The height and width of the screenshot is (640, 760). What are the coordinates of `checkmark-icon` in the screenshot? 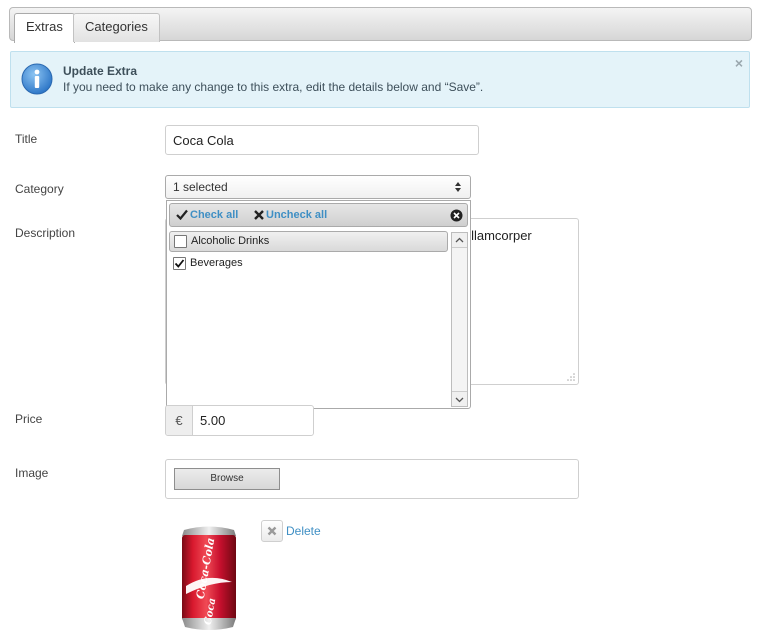 It's located at (179, 263).